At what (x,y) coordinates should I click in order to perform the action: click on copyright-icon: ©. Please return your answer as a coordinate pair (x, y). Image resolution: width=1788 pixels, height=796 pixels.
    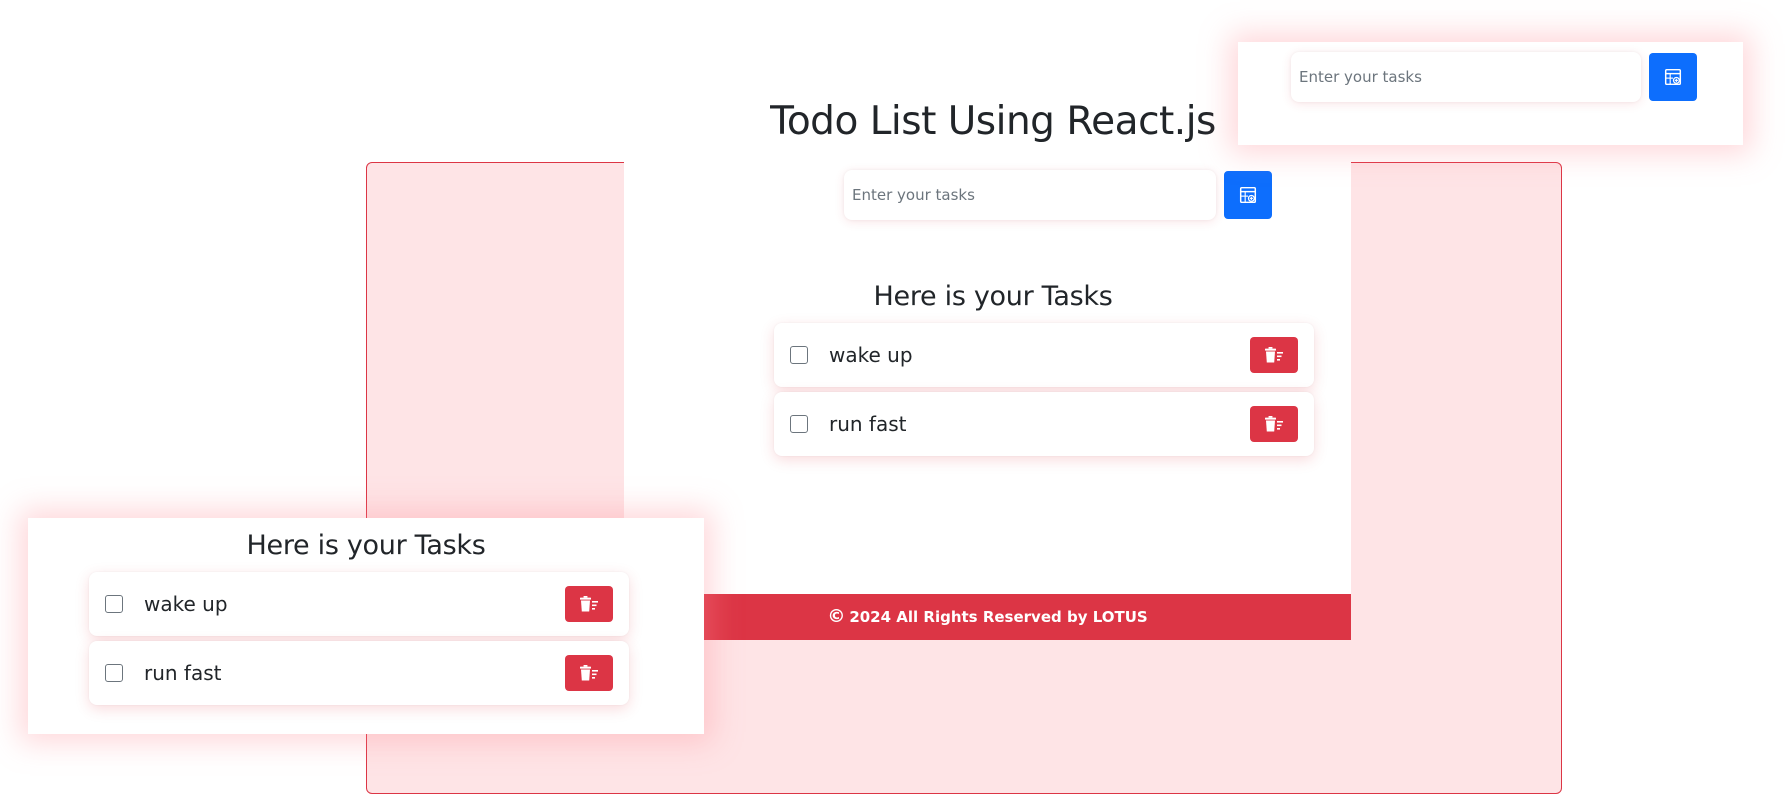
    Looking at the image, I should click on (836, 616).